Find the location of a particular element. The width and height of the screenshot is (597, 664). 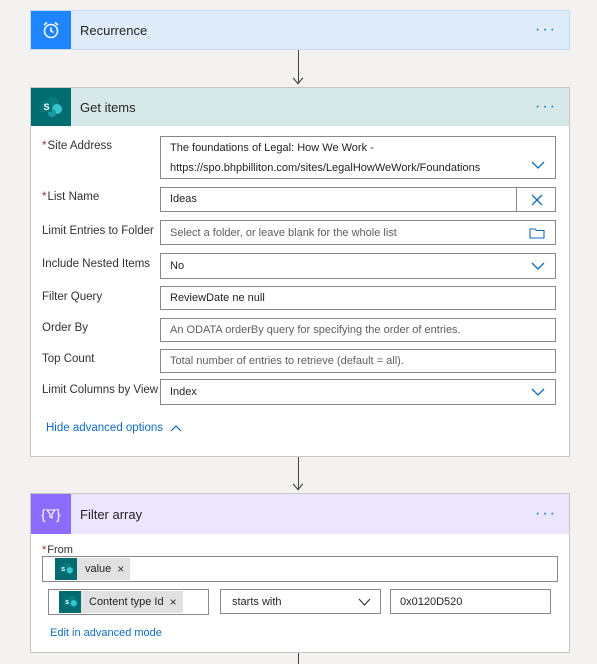

limit-folder-label: Limit Entries to Folder is located at coordinates (98, 231).